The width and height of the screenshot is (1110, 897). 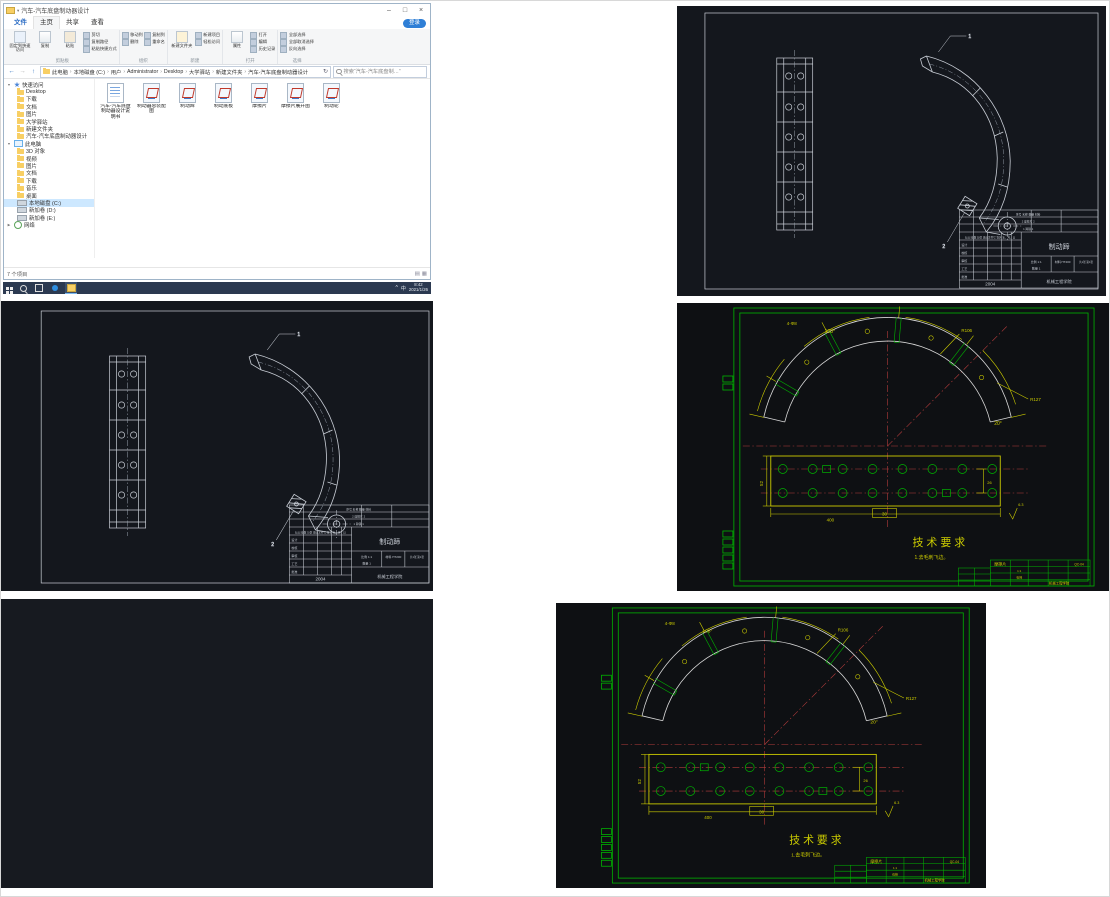 I want to click on file-item: 制动器总装配图, so click(x=151, y=99).